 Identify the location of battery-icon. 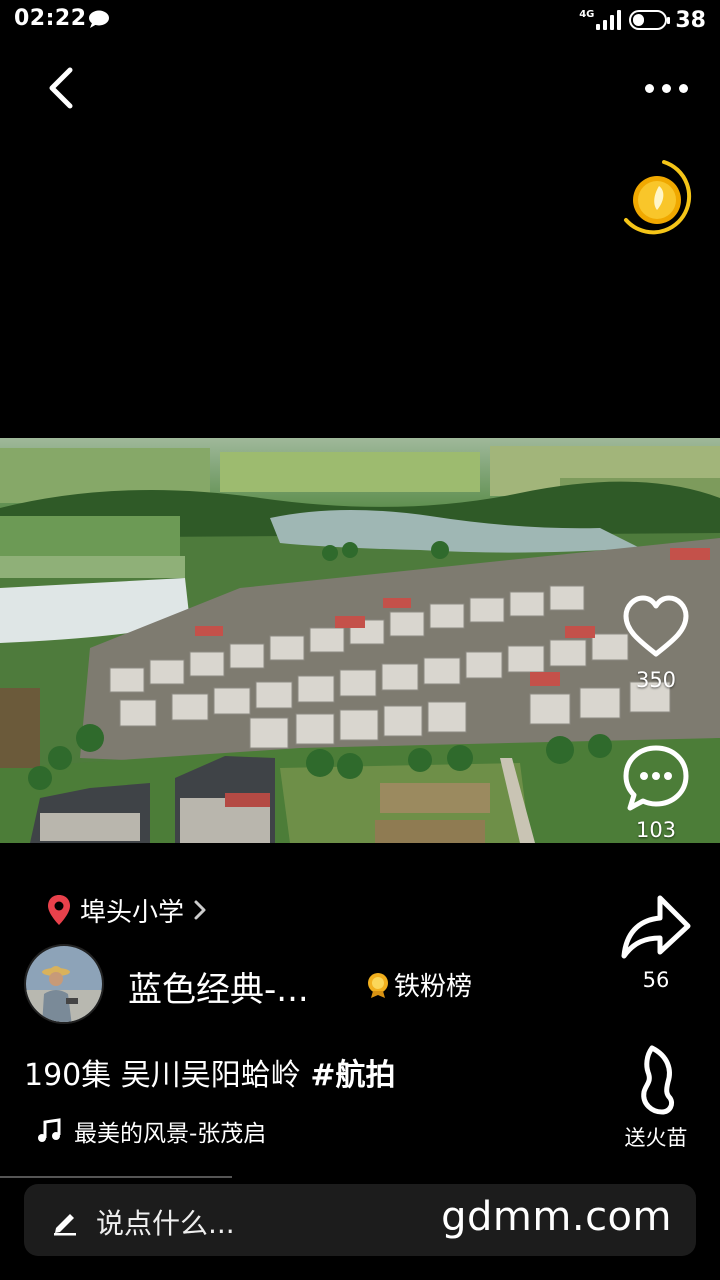
(650, 20).